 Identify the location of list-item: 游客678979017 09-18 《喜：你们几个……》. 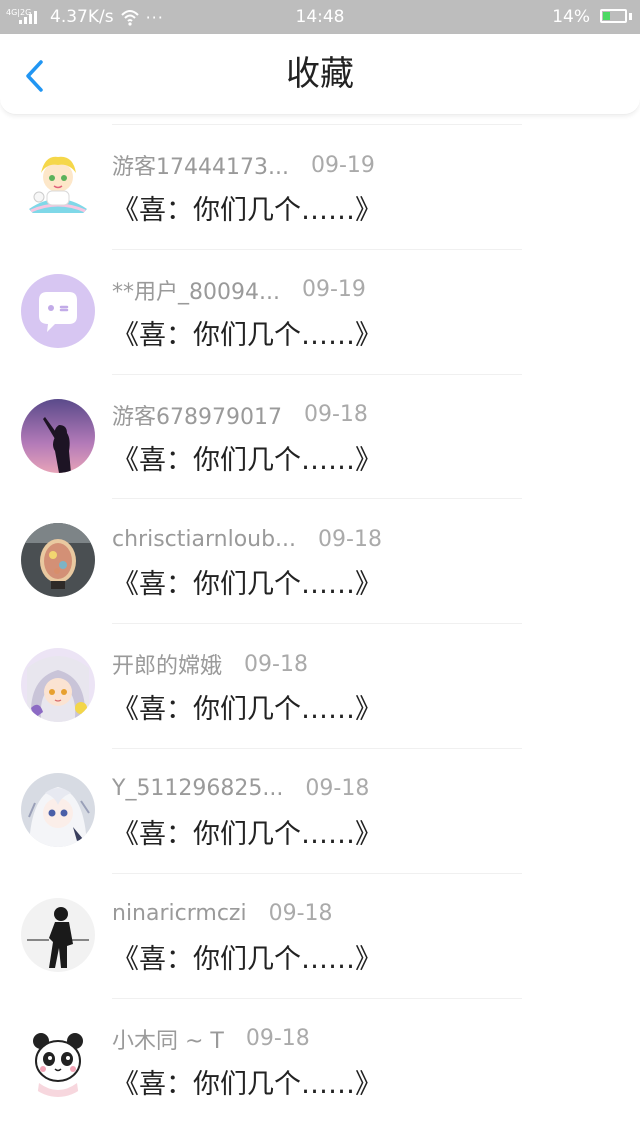
(320, 436).